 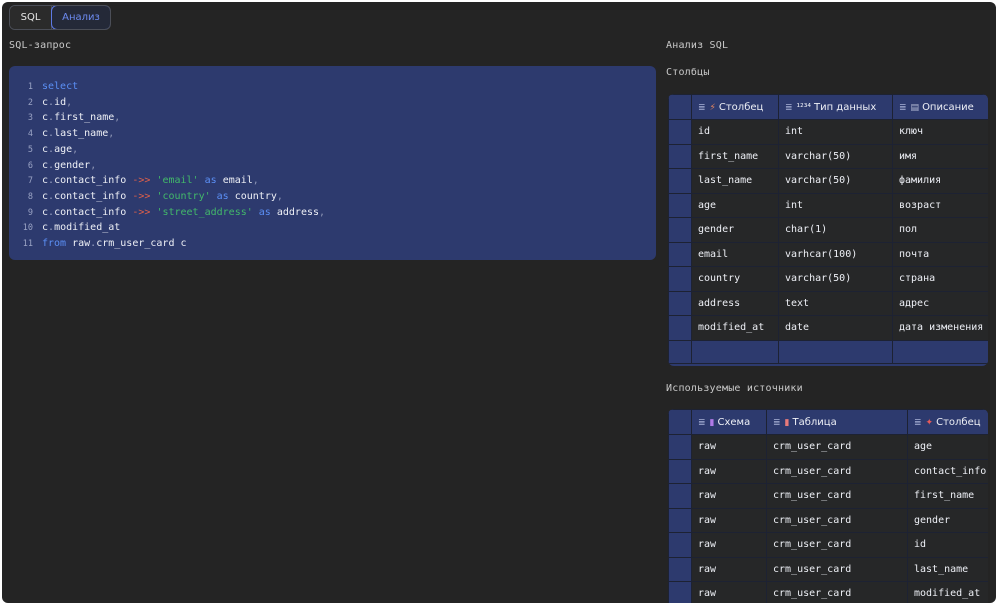 I want to click on sources-header-3: ≣ ✦ Столбец, so click(x=947, y=422).